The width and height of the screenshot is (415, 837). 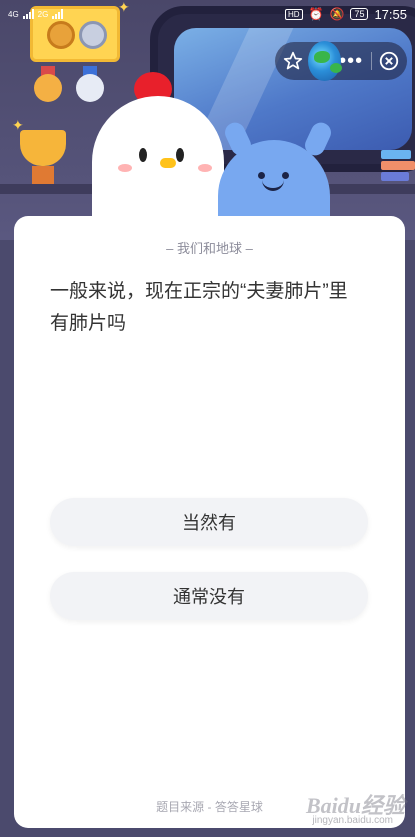 I want to click on status-time: 17:55, so click(x=390, y=14).